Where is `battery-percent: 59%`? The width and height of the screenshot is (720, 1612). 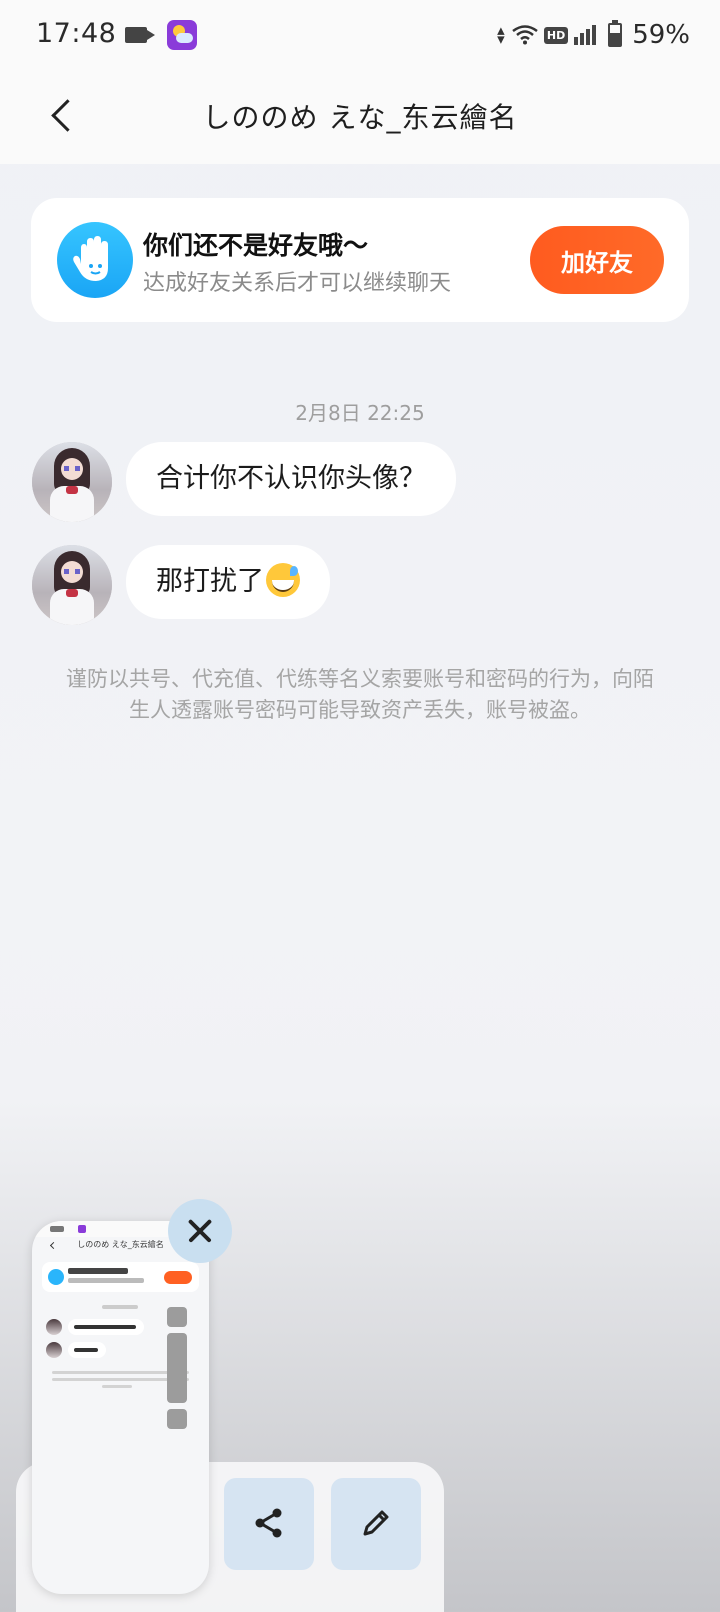 battery-percent: 59% is located at coordinates (661, 35).